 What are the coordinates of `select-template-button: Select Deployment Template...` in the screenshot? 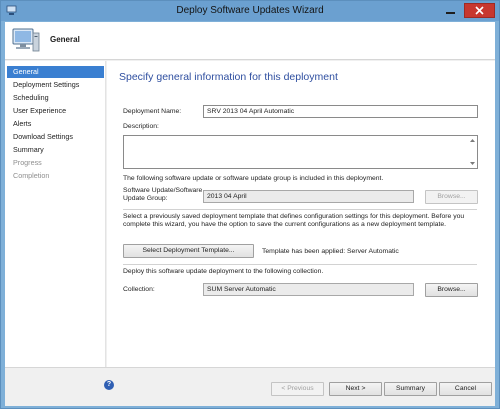 It's located at (188, 251).